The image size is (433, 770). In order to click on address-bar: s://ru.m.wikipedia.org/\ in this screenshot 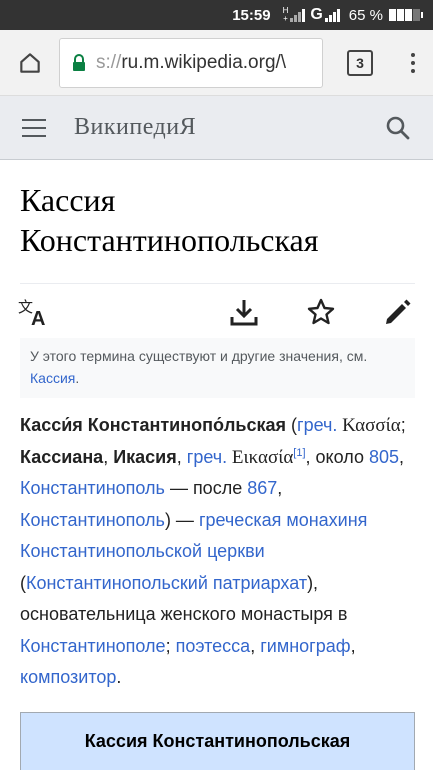, I will do `click(191, 62)`.